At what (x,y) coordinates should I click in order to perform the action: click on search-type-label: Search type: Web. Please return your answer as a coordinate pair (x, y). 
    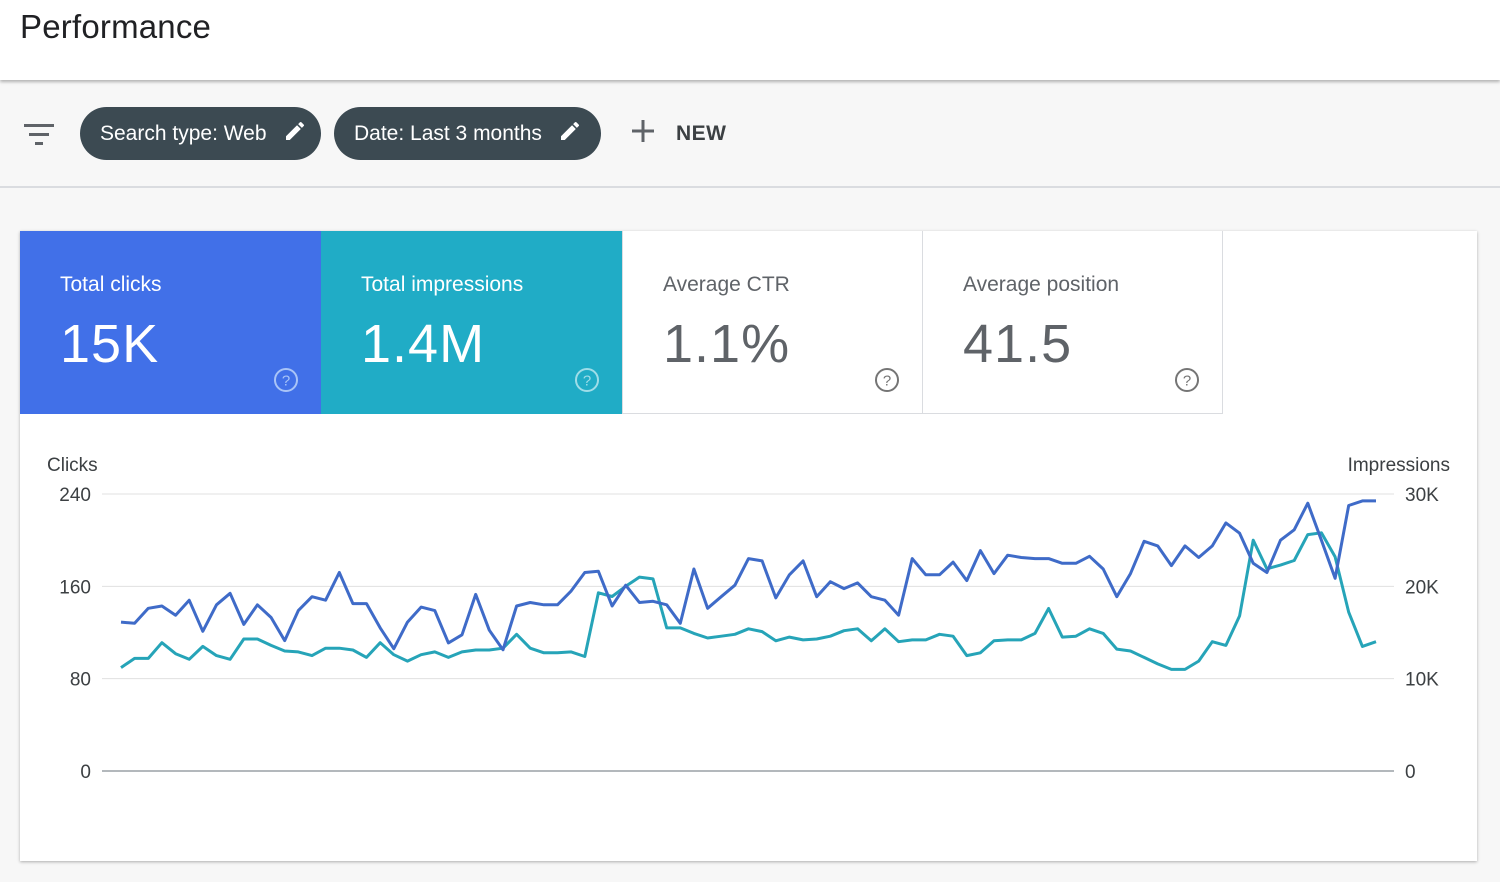
    Looking at the image, I should click on (183, 133).